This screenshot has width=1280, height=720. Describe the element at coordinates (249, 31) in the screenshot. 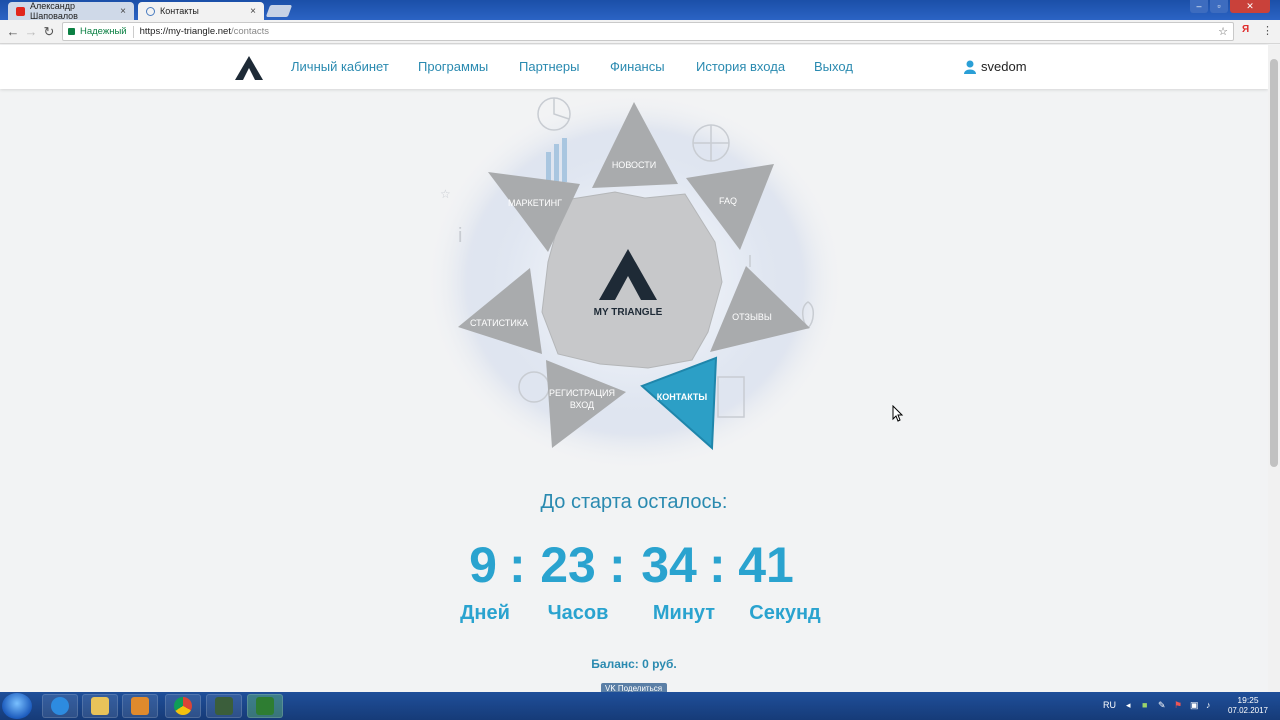

I see `url-path: /contacts` at that location.